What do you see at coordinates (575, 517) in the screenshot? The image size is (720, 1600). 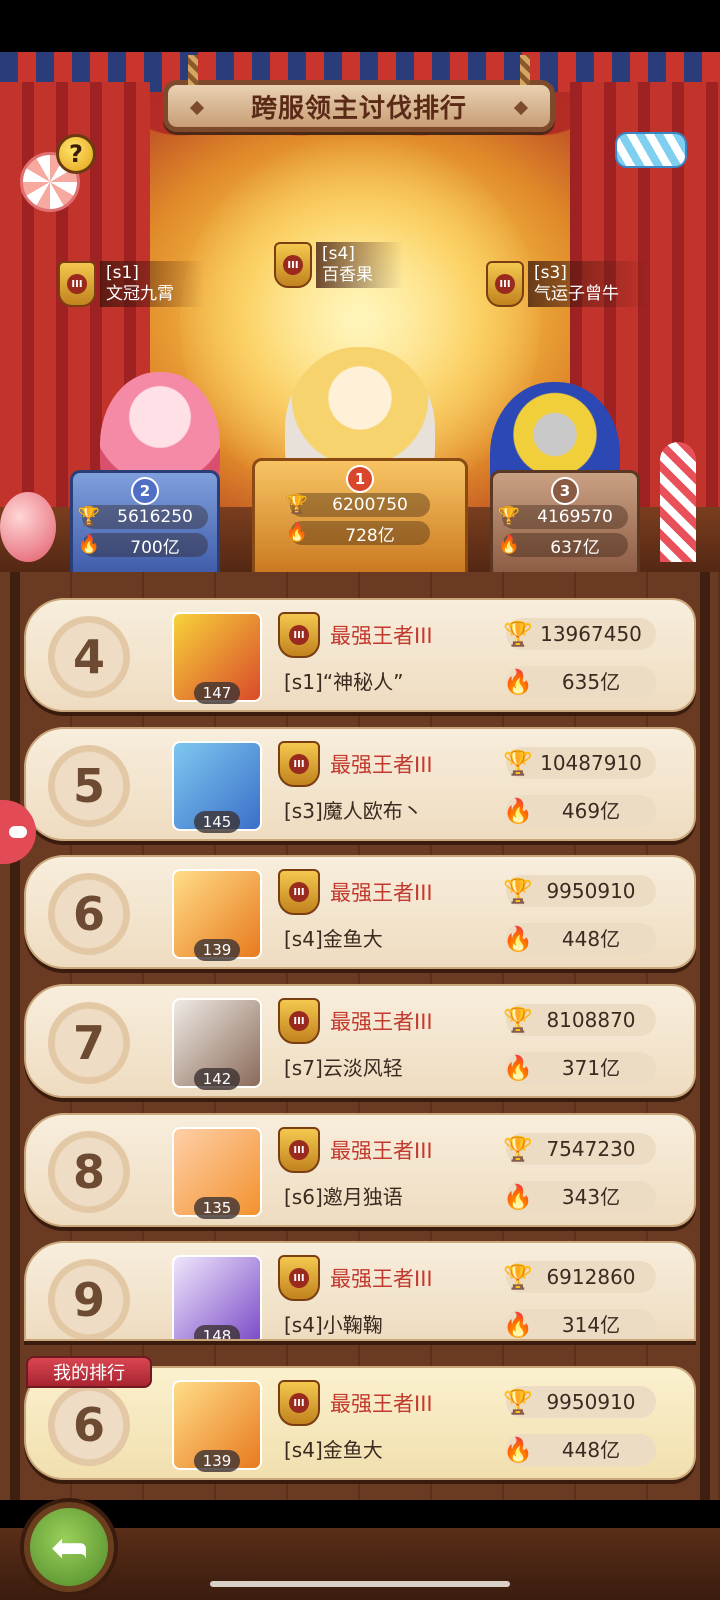 I see `podium-score: 4169570` at bounding box center [575, 517].